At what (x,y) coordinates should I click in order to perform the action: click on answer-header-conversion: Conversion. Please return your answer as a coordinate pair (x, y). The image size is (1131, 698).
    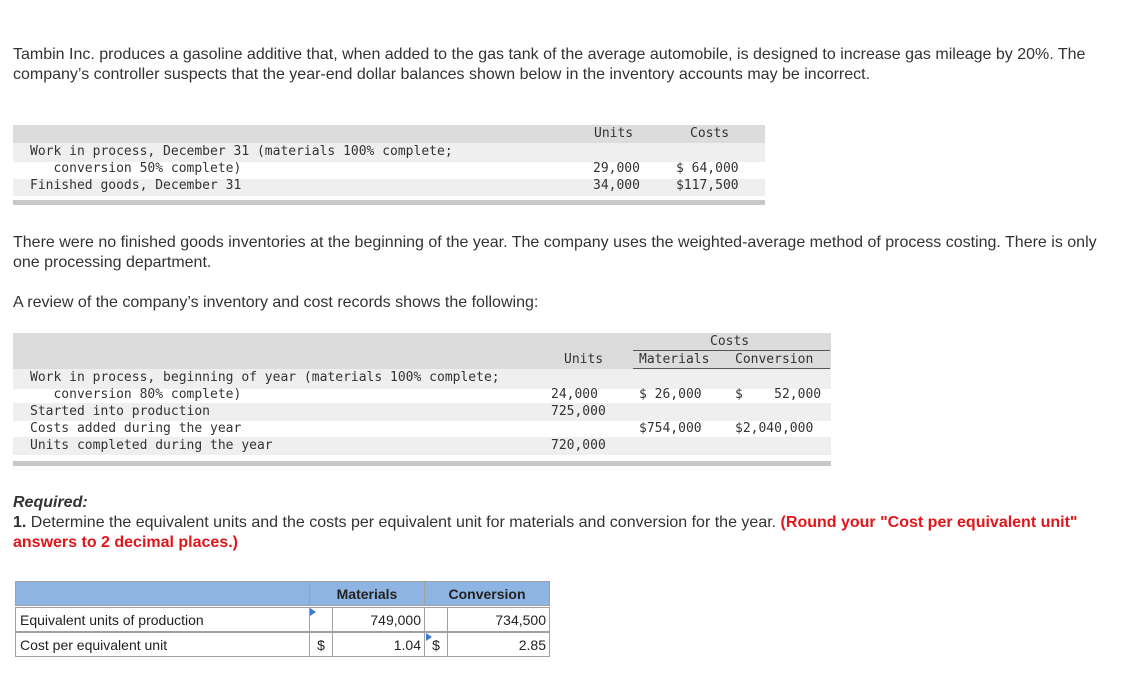
    Looking at the image, I should click on (487, 593).